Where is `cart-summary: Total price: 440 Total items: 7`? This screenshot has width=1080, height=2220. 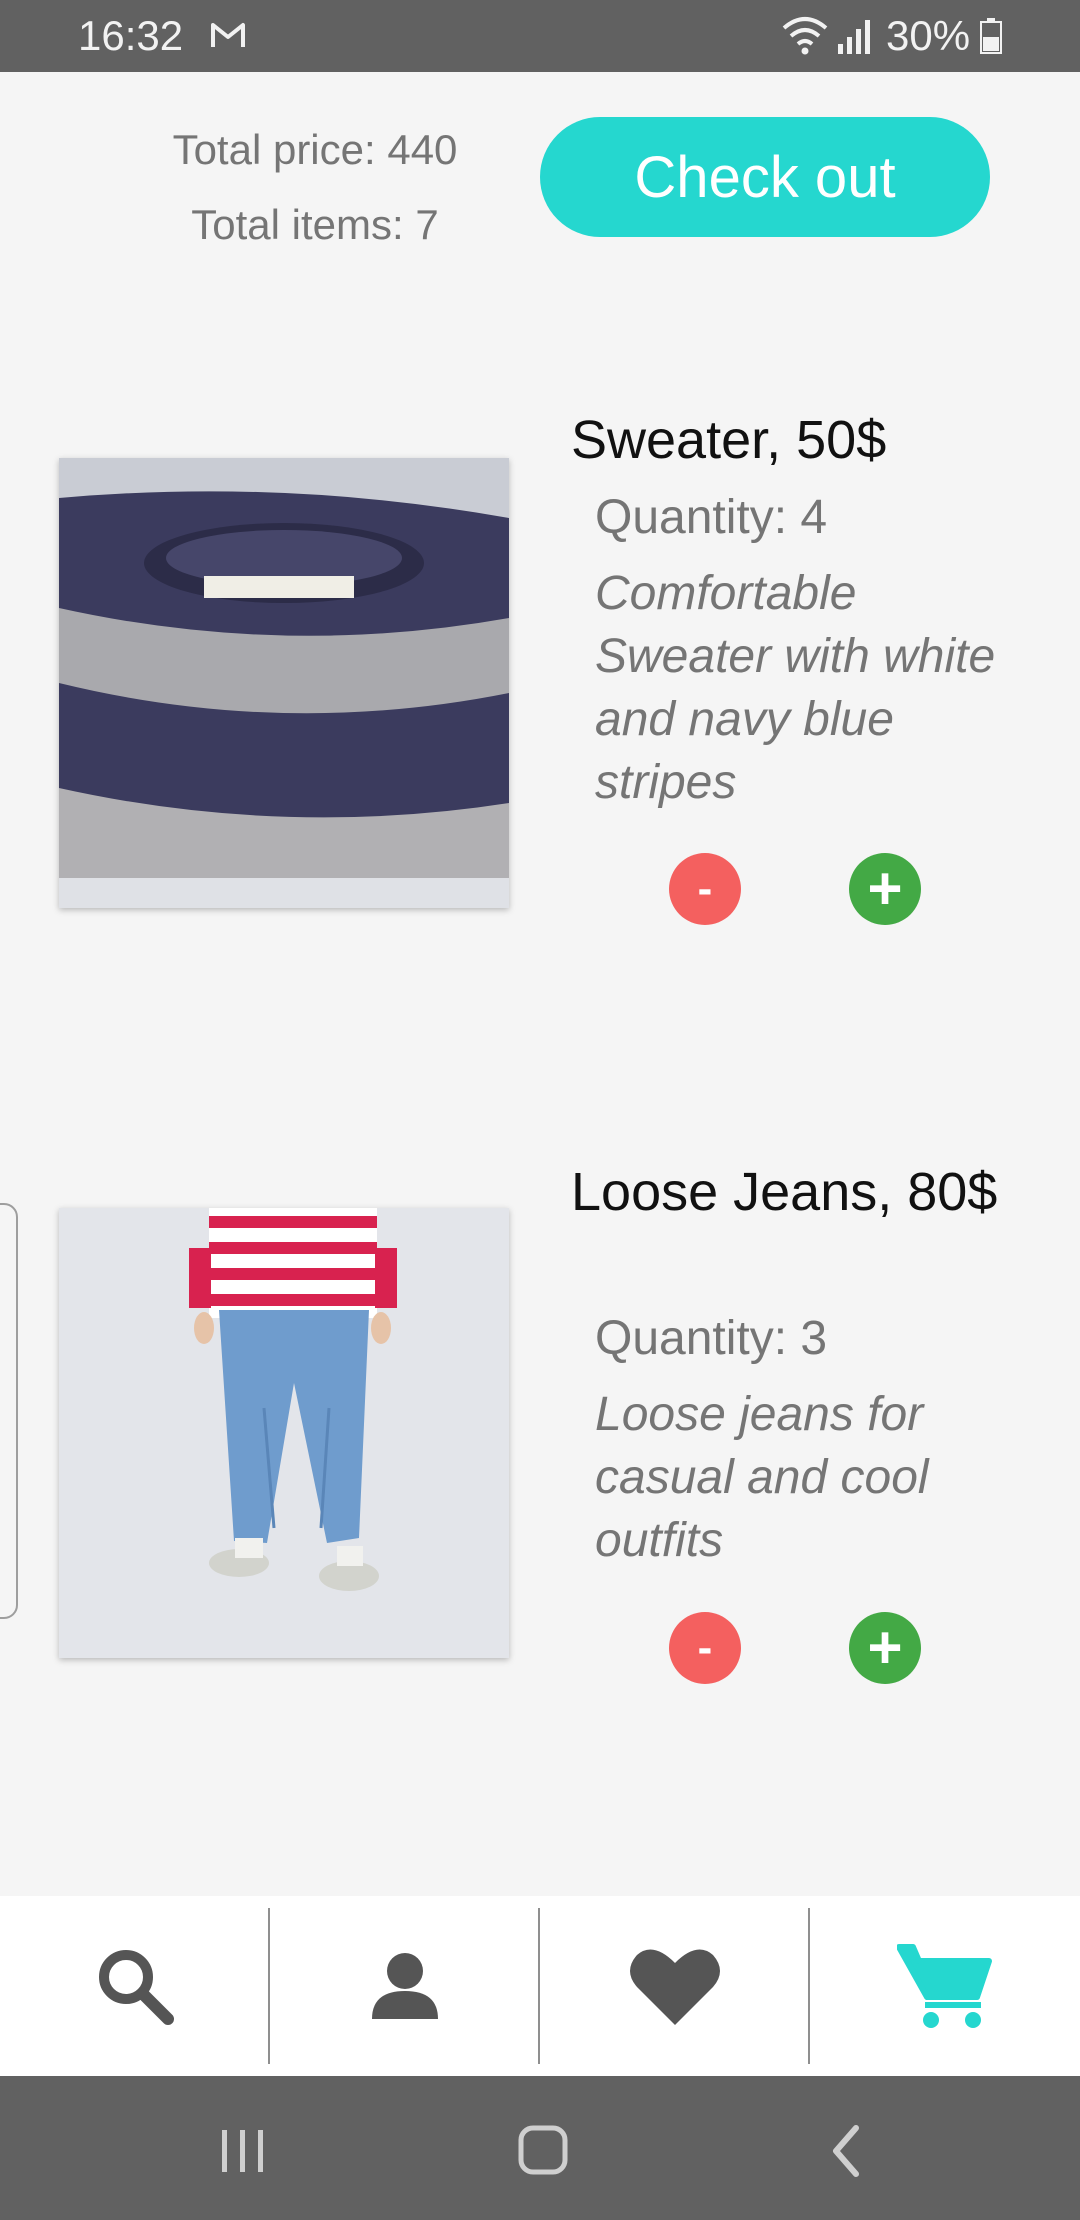 cart-summary: Total price: 440 Total items: 7 is located at coordinates (315, 187).